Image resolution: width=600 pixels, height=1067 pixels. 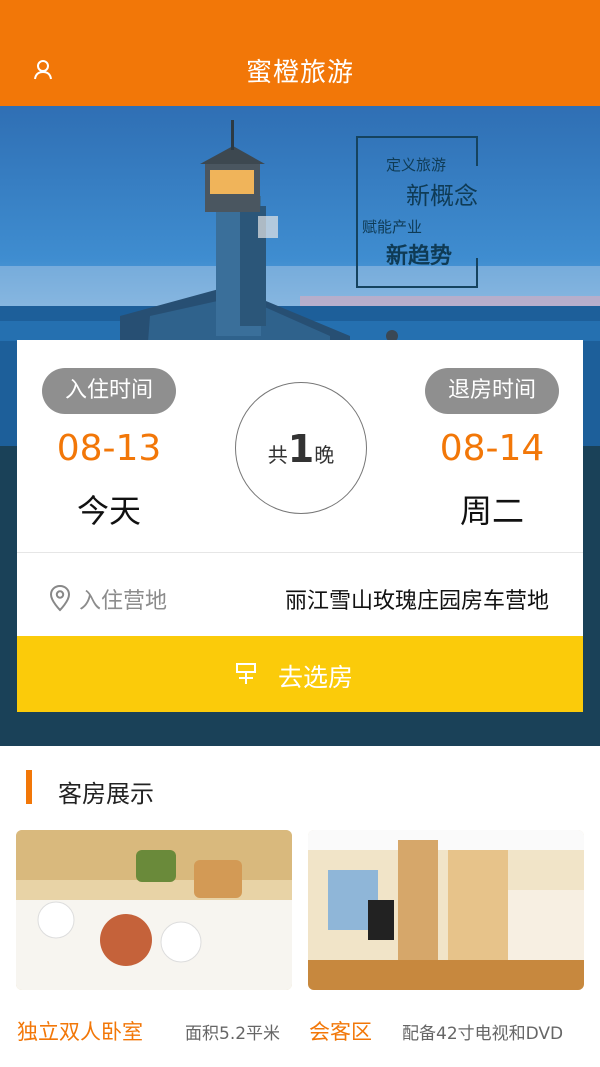 What do you see at coordinates (154, 910) in the screenshot?
I see `room-image-bedroom` at bounding box center [154, 910].